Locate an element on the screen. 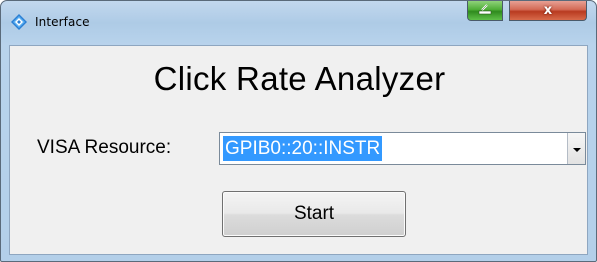  dropdown-button is located at coordinates (576, 148).